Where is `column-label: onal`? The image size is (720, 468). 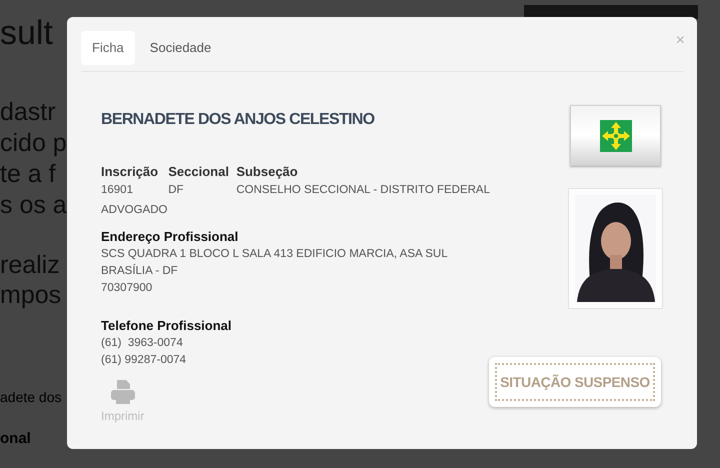
column-label: onal is located at coordinates (15, 439).